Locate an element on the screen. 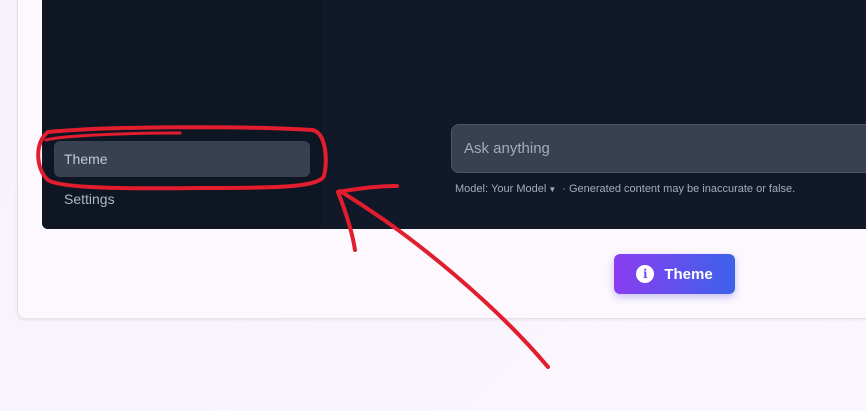  sidebar-item-theme: Theme is located at coordinates (182, 159).